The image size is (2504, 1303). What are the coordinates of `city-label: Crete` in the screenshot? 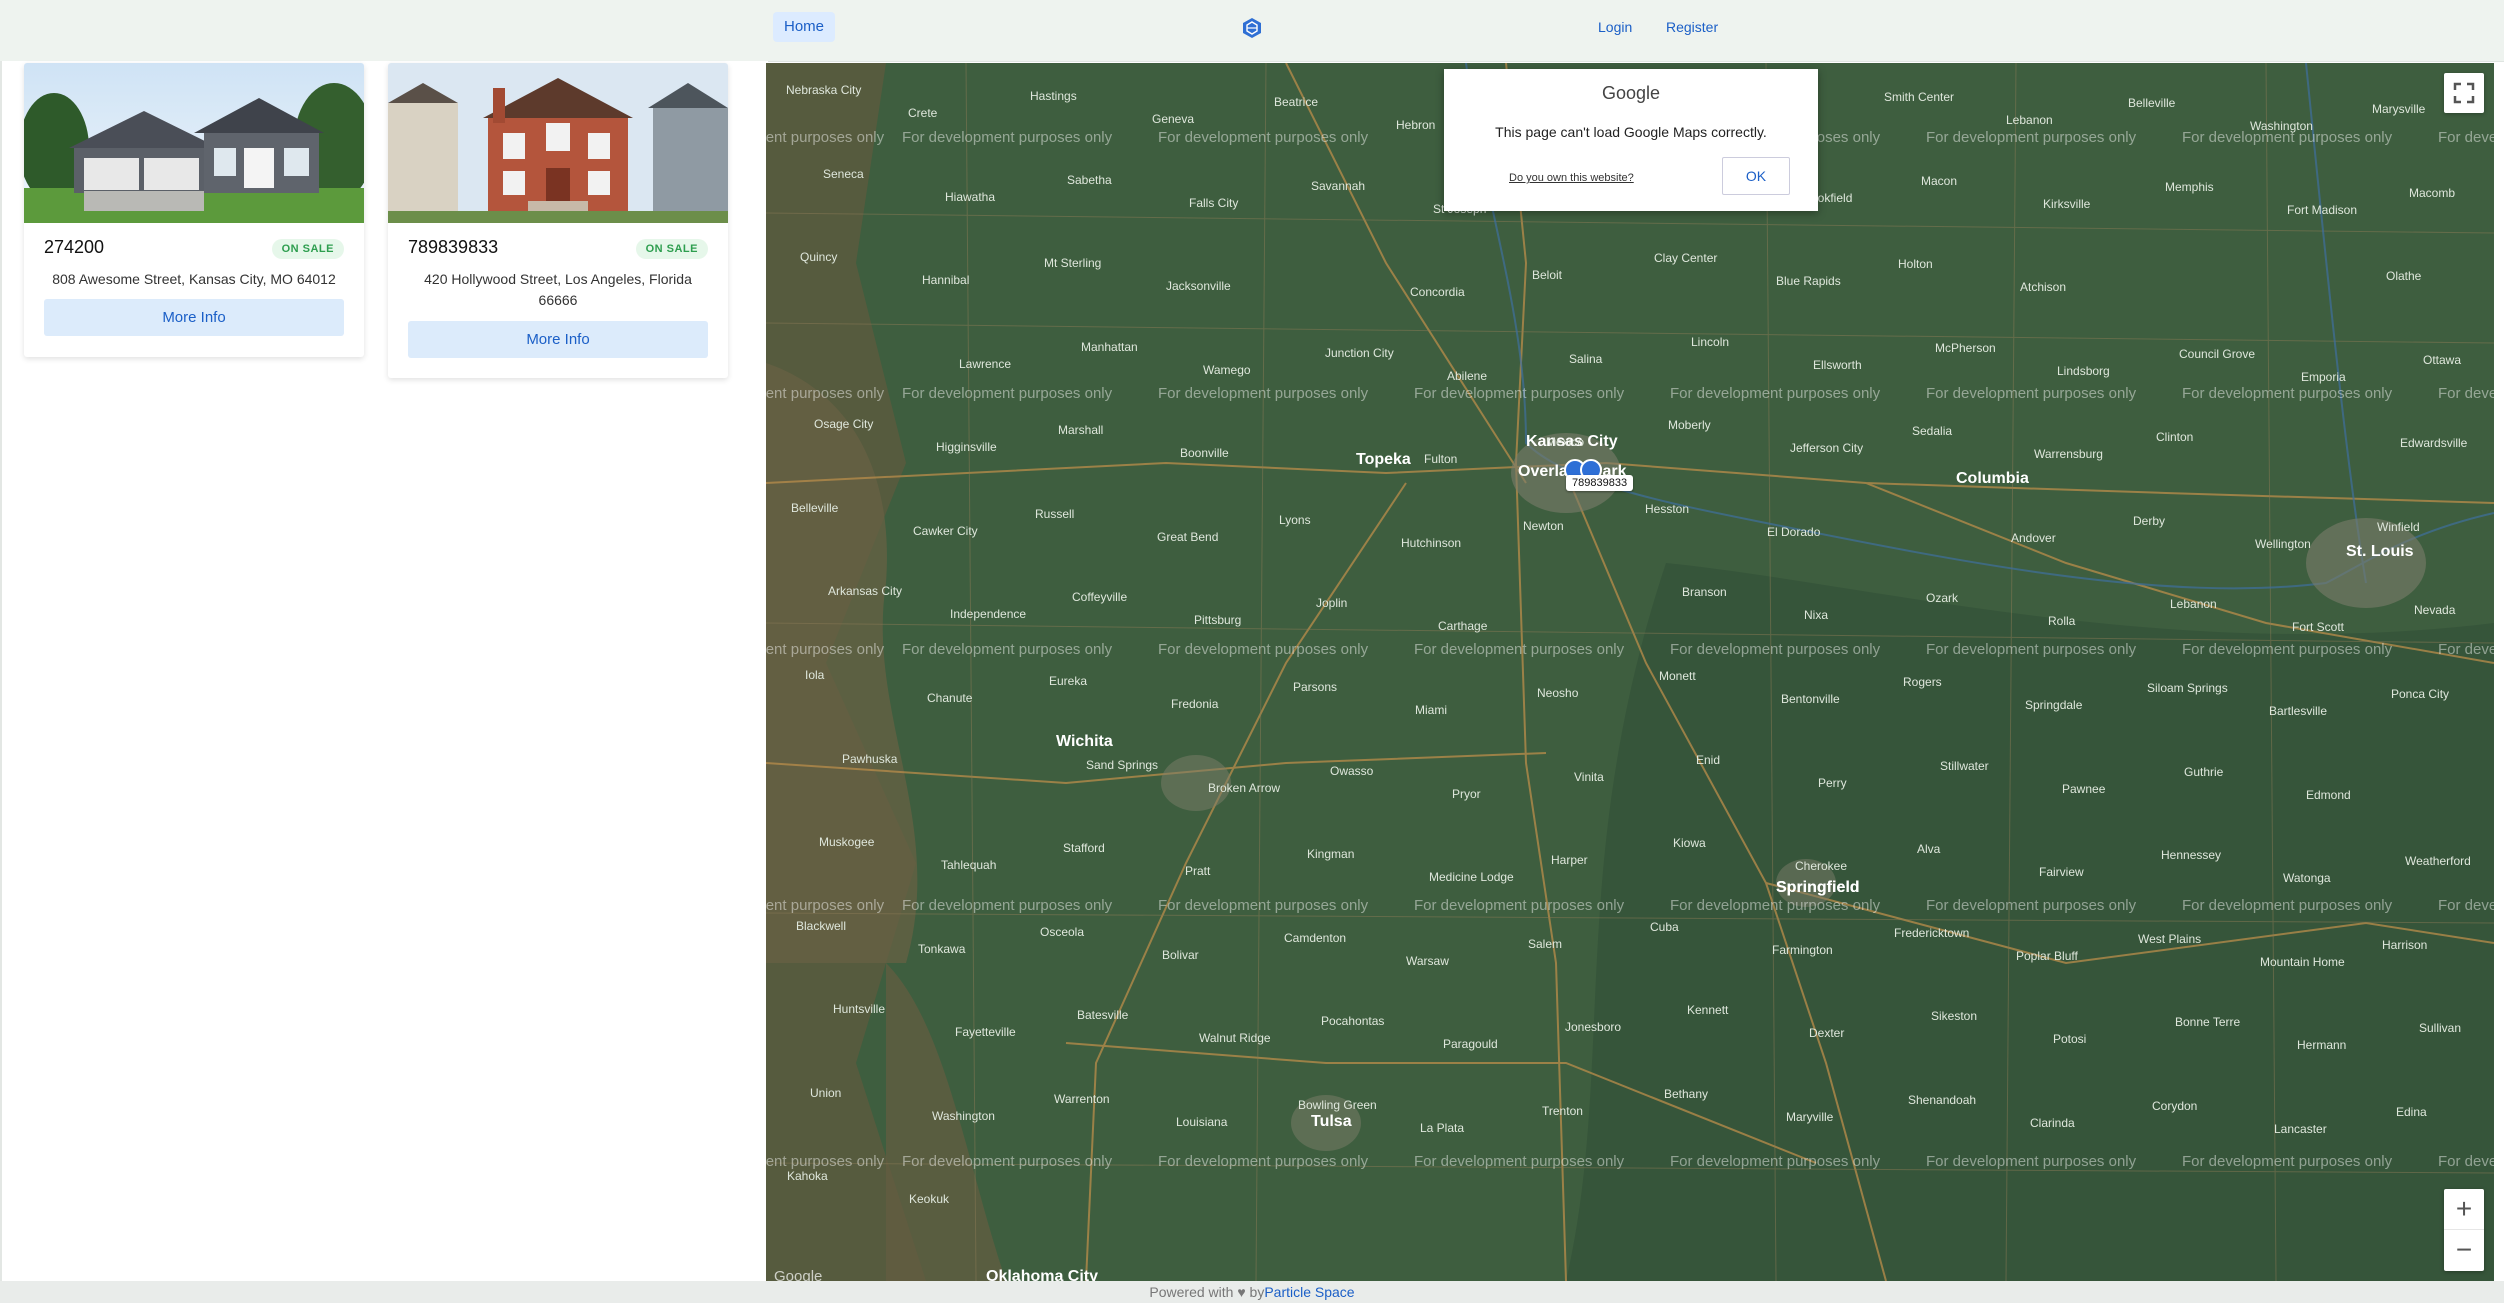 It's located at (923, 113).